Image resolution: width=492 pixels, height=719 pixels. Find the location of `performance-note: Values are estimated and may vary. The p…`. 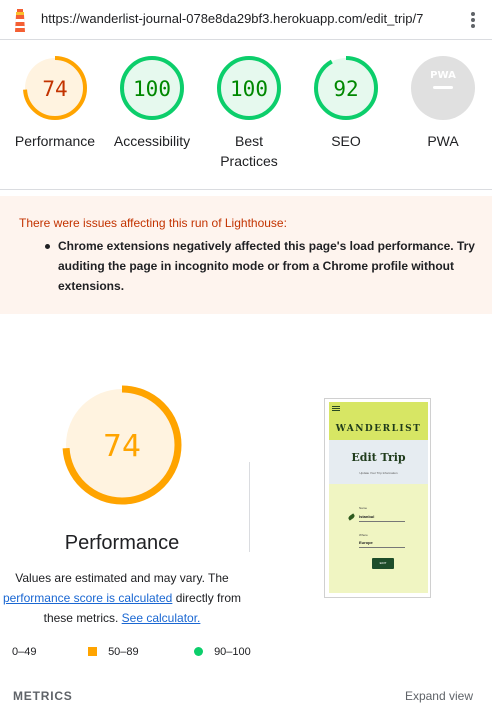

performance-note: Values are estimated and may vary. The p… is located at coordinates (122, 598).